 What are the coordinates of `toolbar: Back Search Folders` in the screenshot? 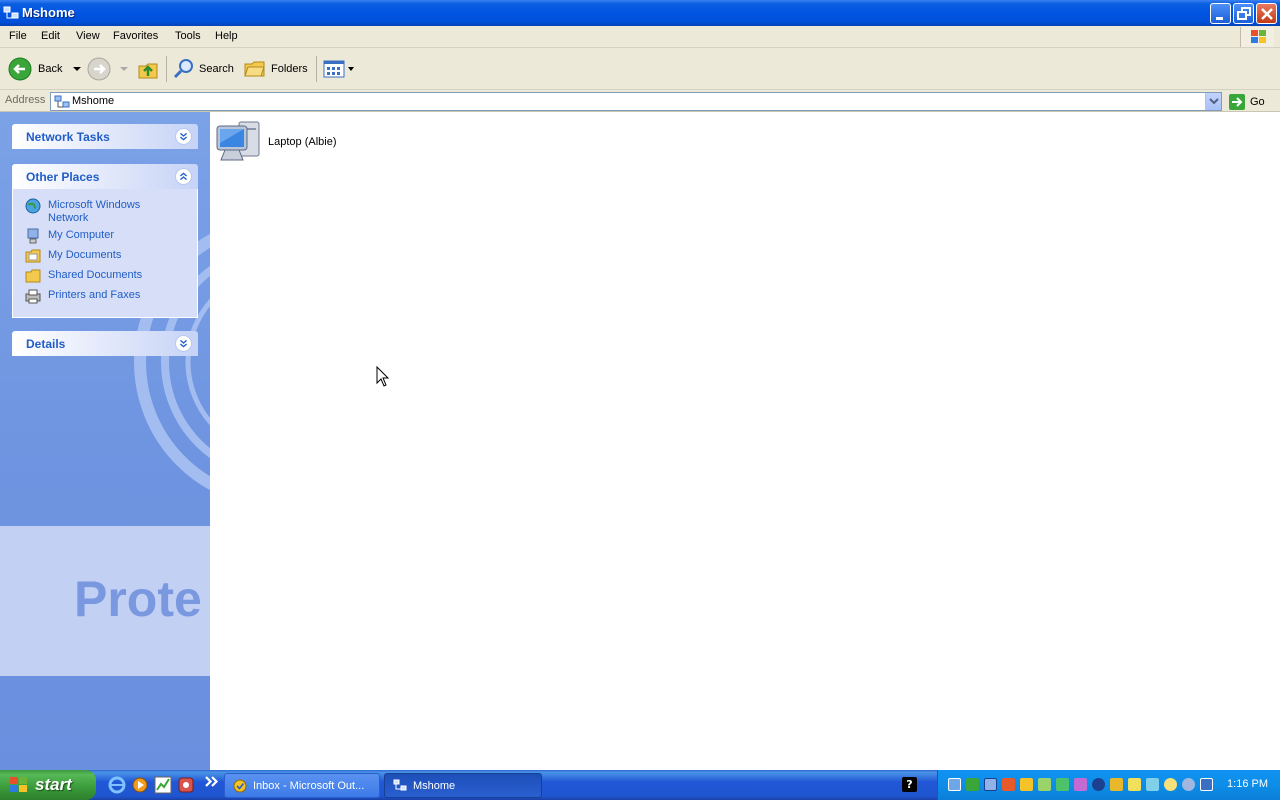 It's located at (640, 69).